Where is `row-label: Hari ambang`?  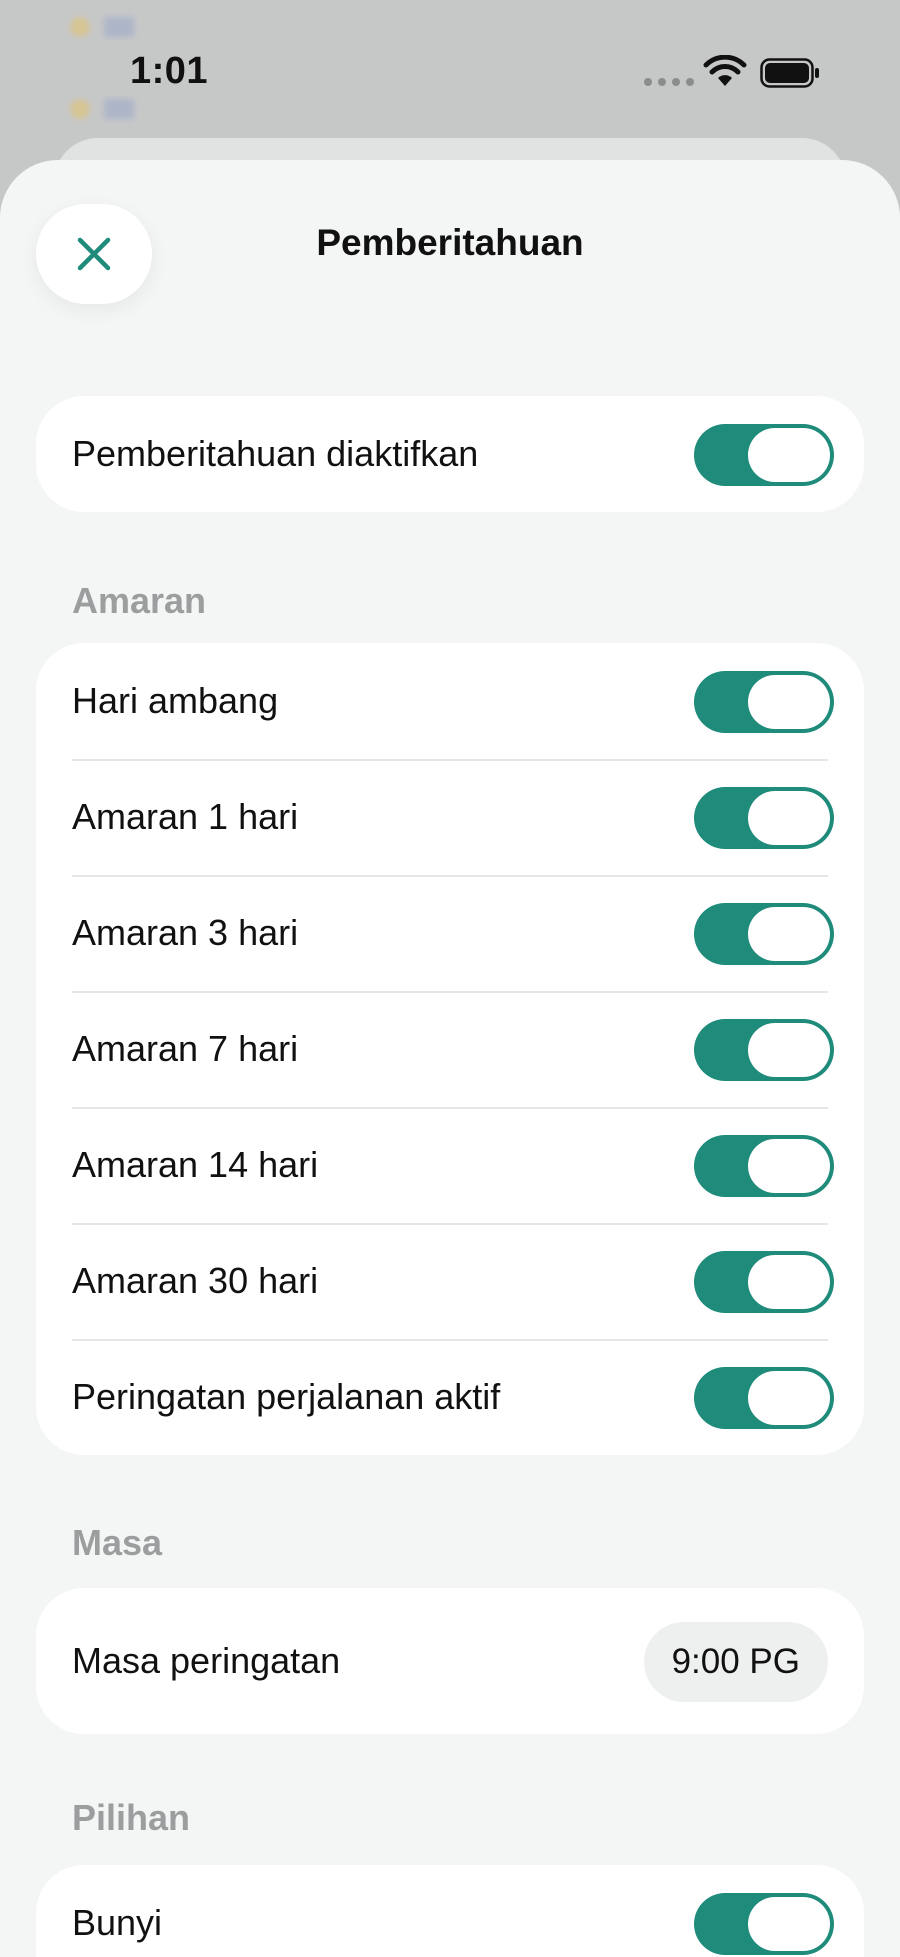 row-label: Hari ambang is located at coordinates (175, 700).